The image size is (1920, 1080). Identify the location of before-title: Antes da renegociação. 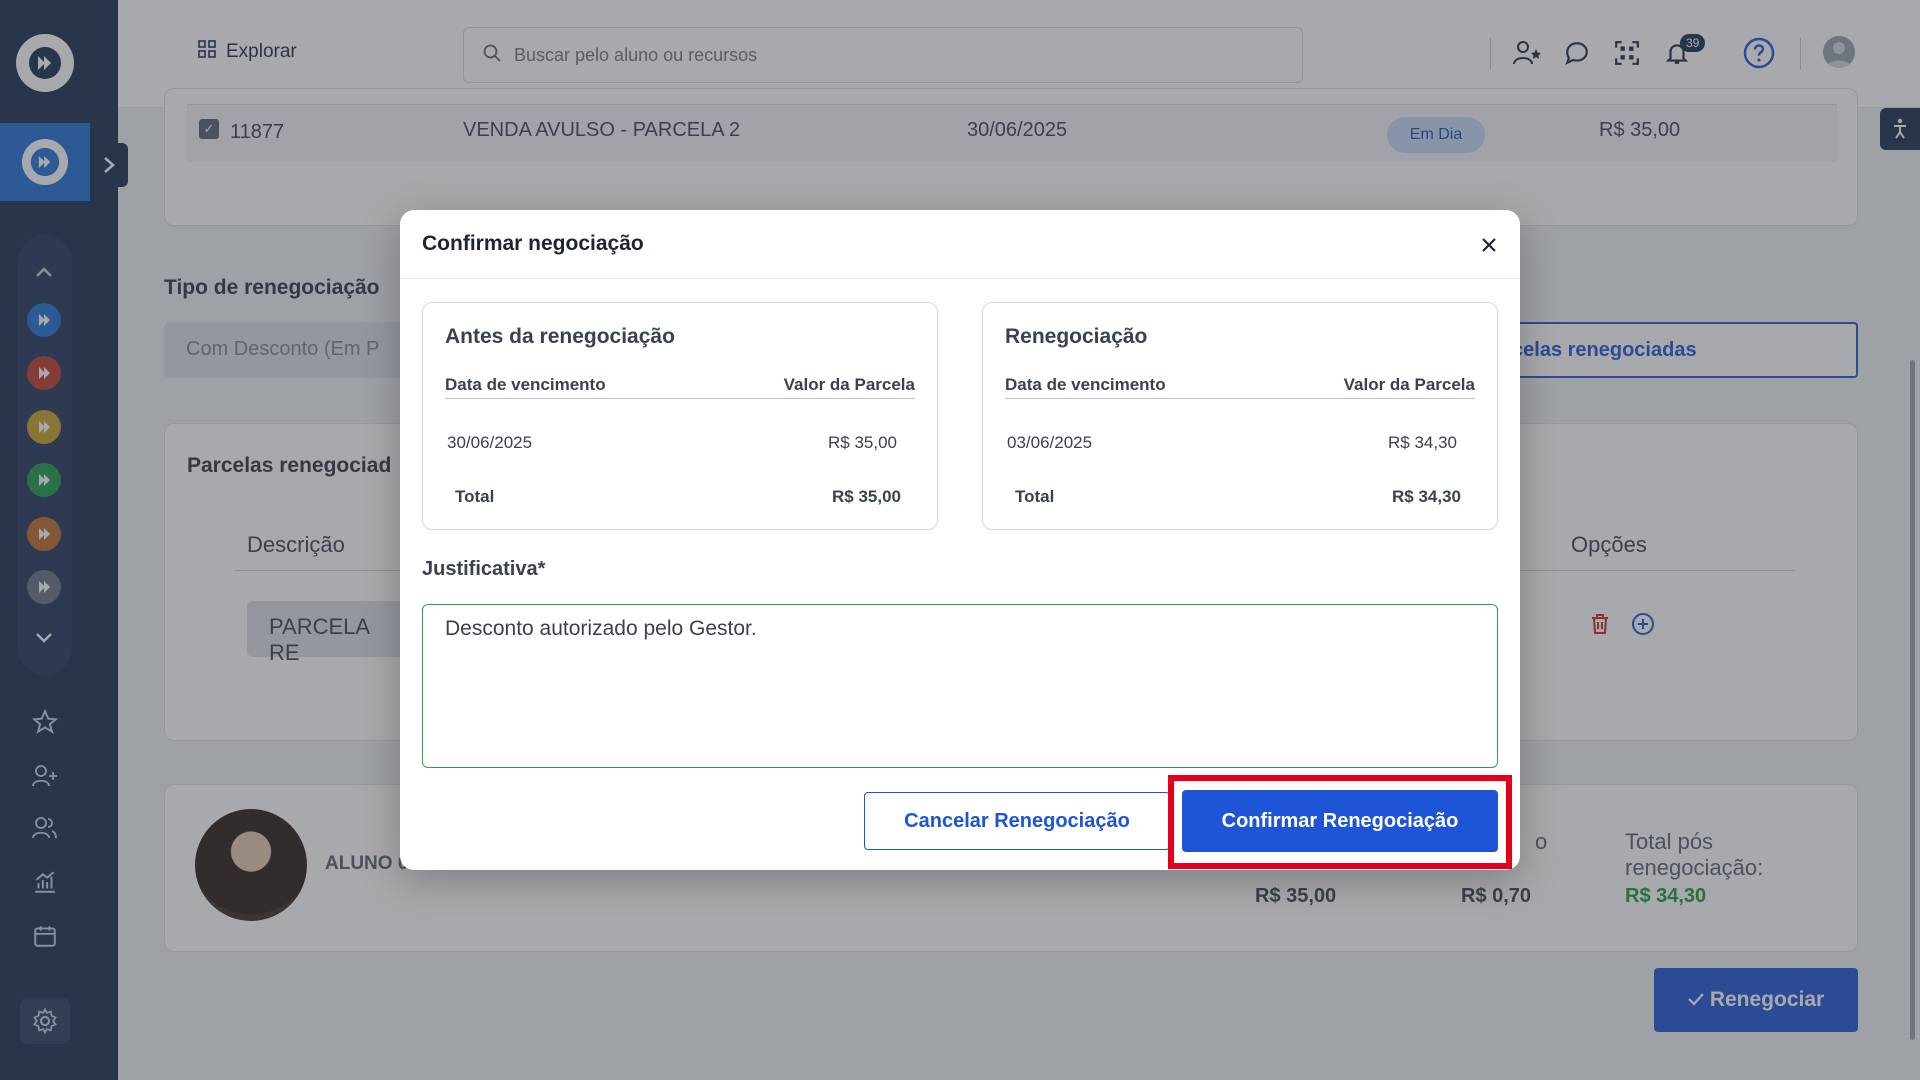
(560, 336).